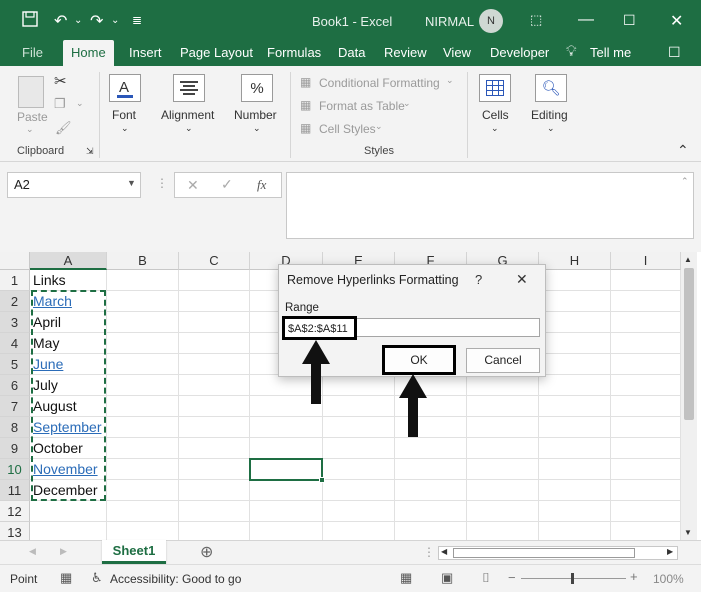 This screenshot has width=701, height=592. What do you see at coordinates (90, 151) in the screenshot?
I see `clipboard-launcher-icon: ⇲` at bounding box center [90, 151].